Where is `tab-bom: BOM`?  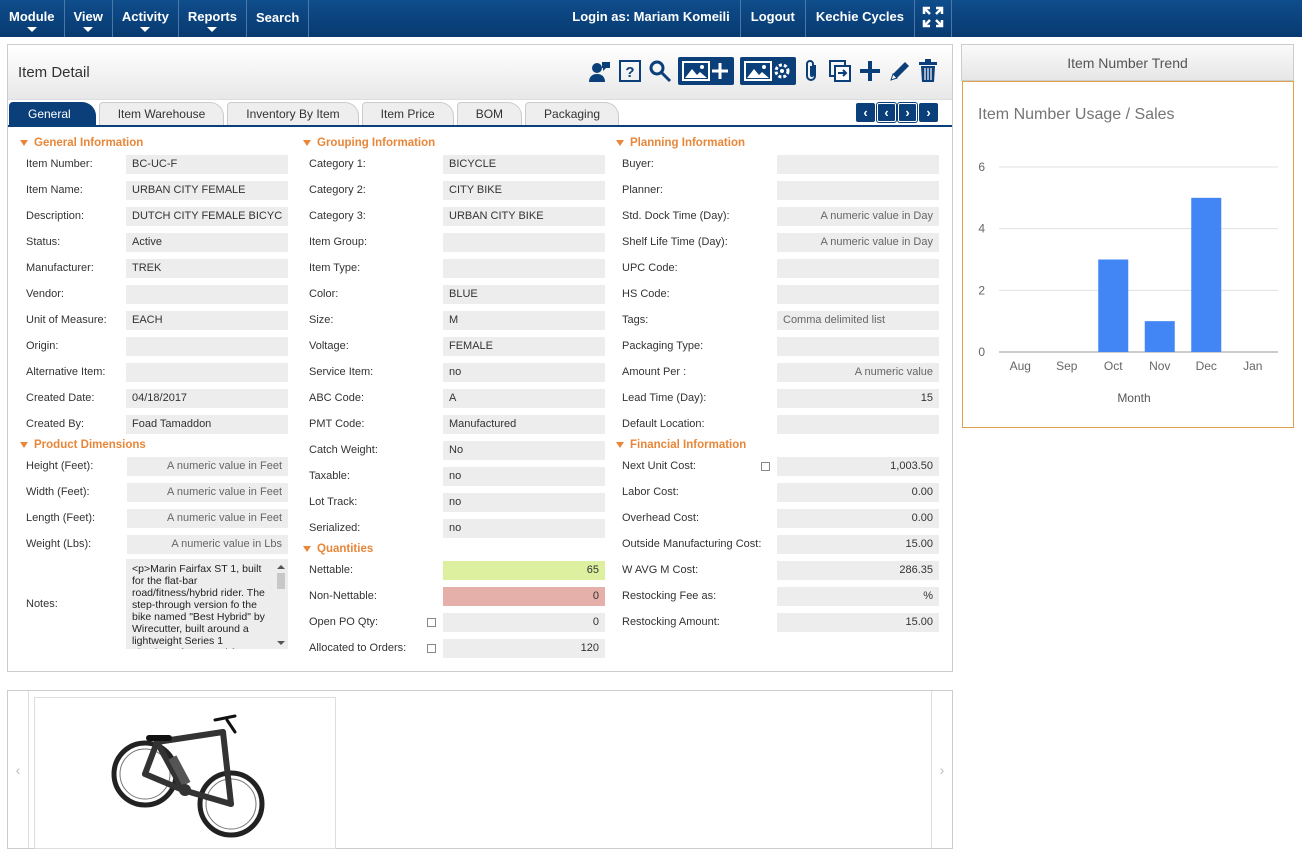 tab-bom: BOM is located at coordinates (489, 113).